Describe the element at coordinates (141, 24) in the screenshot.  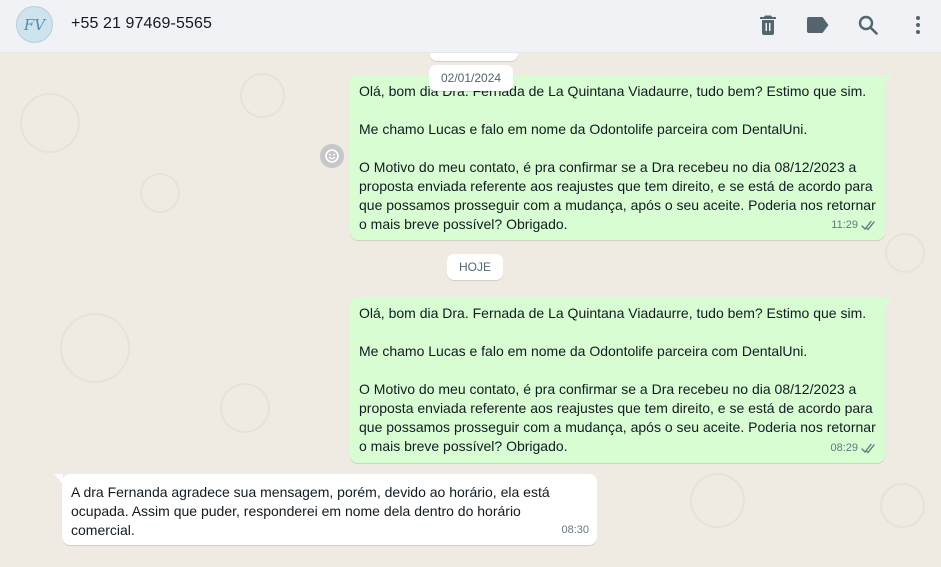
I see `contact-name: +55 21 97469-5565` at that location.